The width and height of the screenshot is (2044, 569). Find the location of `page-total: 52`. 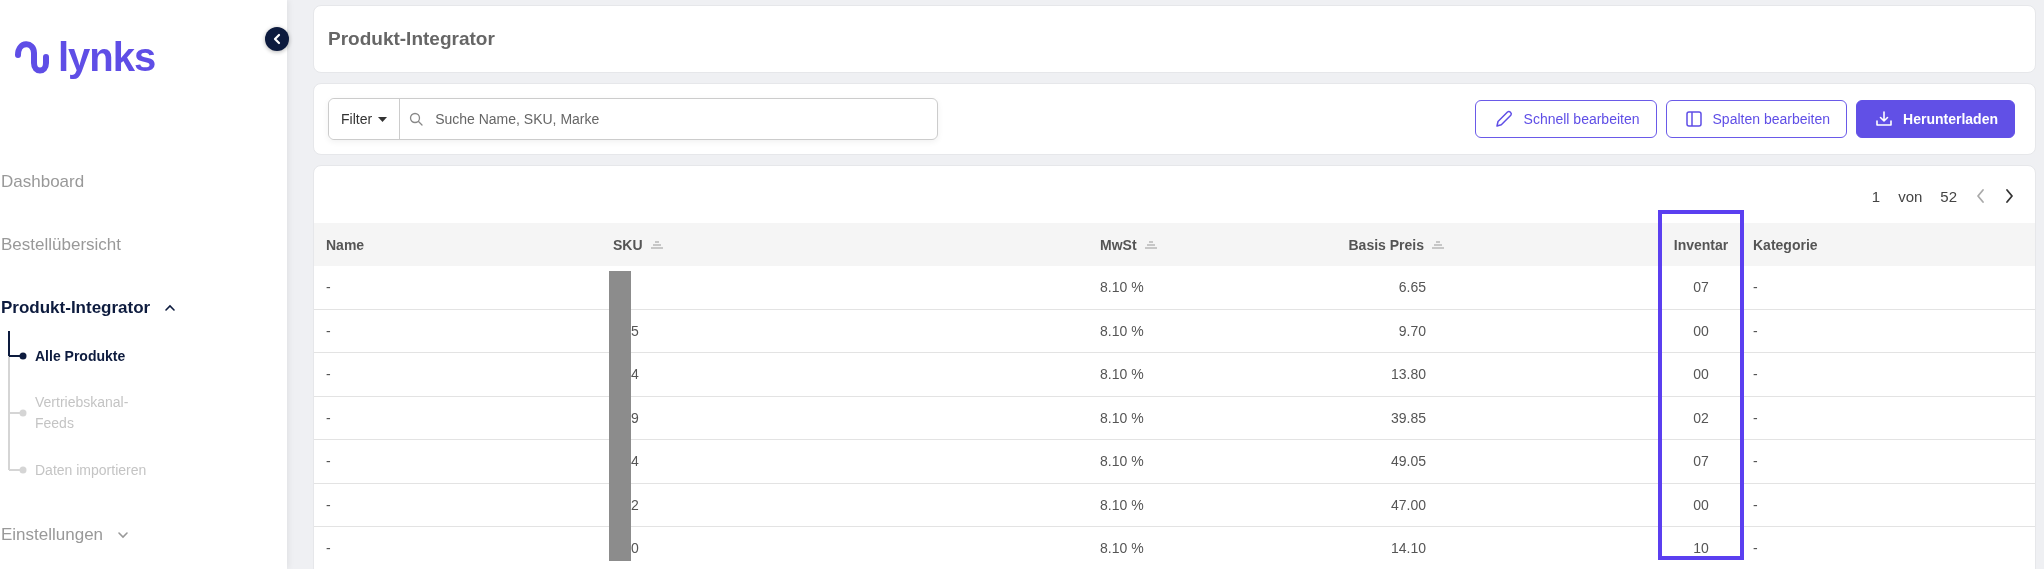

page-total: 52 is located at coordinates (1948, 196).